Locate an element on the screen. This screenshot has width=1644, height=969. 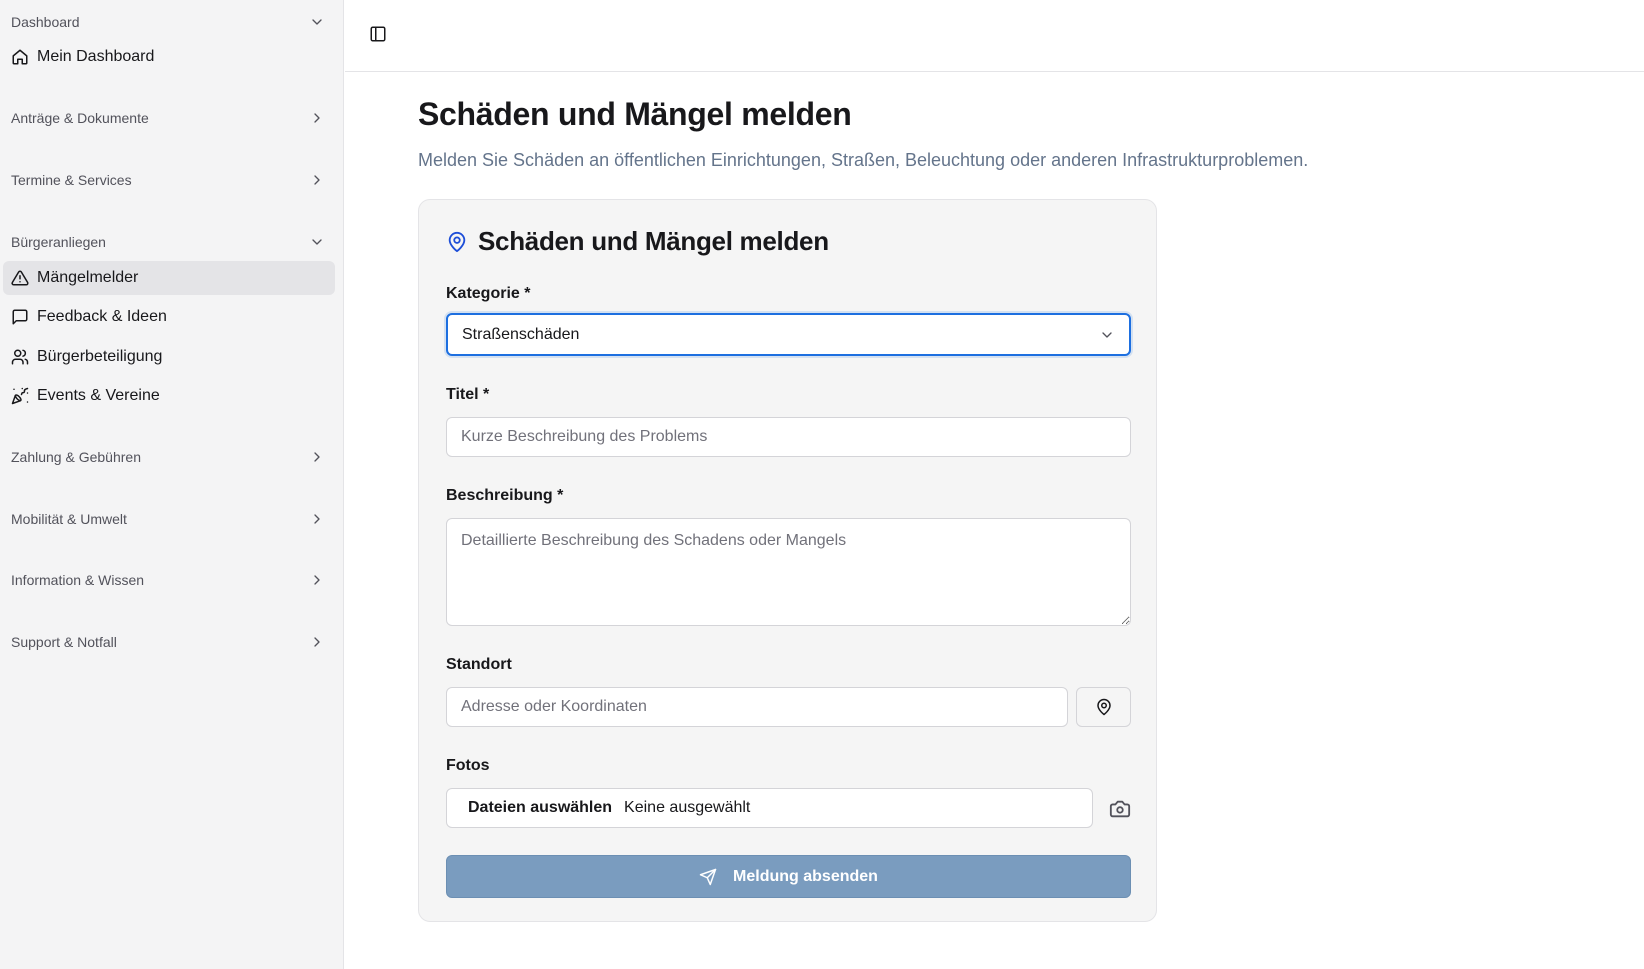
card-title-text: Schäden und Mängel melden is located at coordinates (653, 241).